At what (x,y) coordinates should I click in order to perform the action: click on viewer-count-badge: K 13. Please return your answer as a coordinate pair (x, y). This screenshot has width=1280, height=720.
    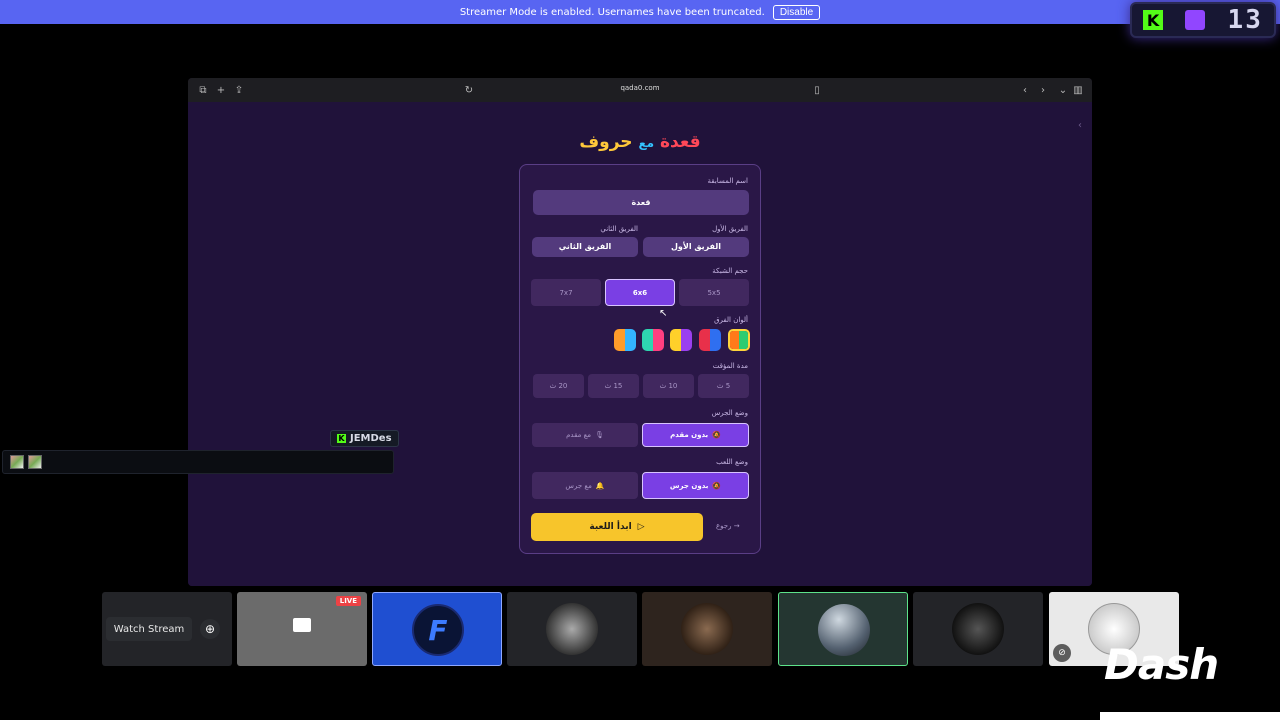
    Looking at the image, I should click on (1203, 20).